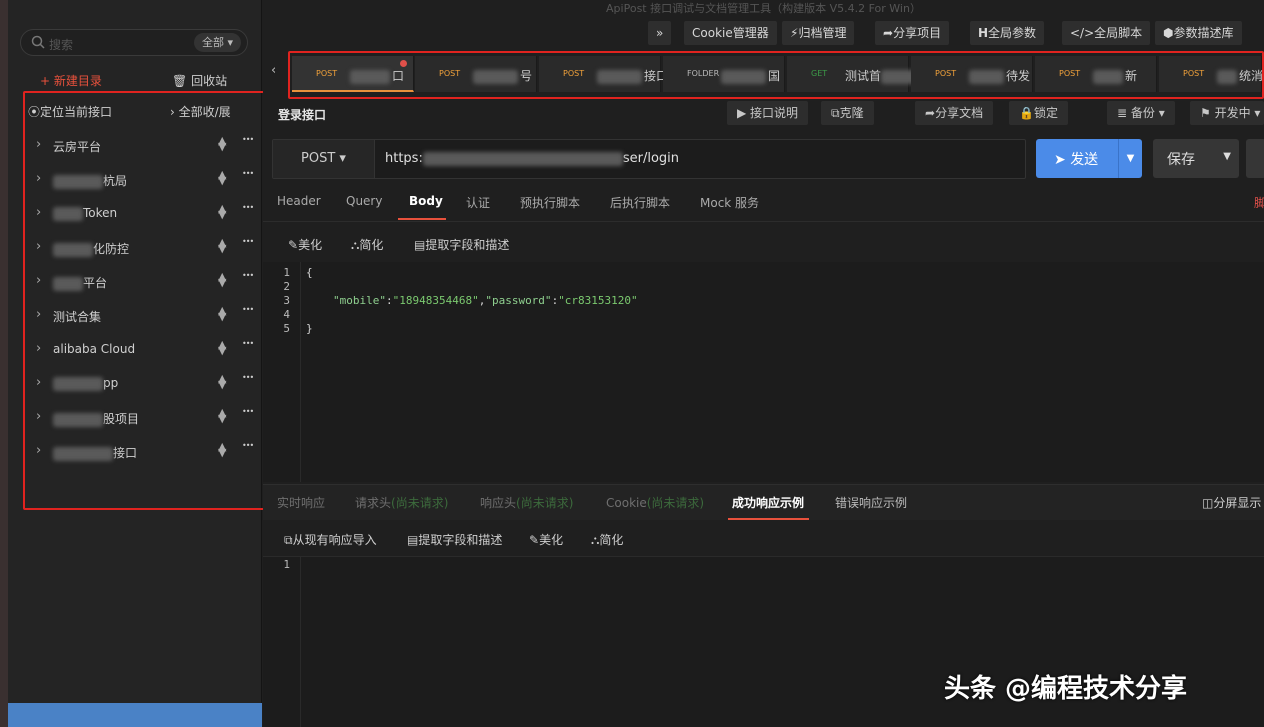 The height and width of the screenshot is (727, 1264). I want to click on sidebar-folder: › 接口 ▲ ▼ •••, so click(144, 451).